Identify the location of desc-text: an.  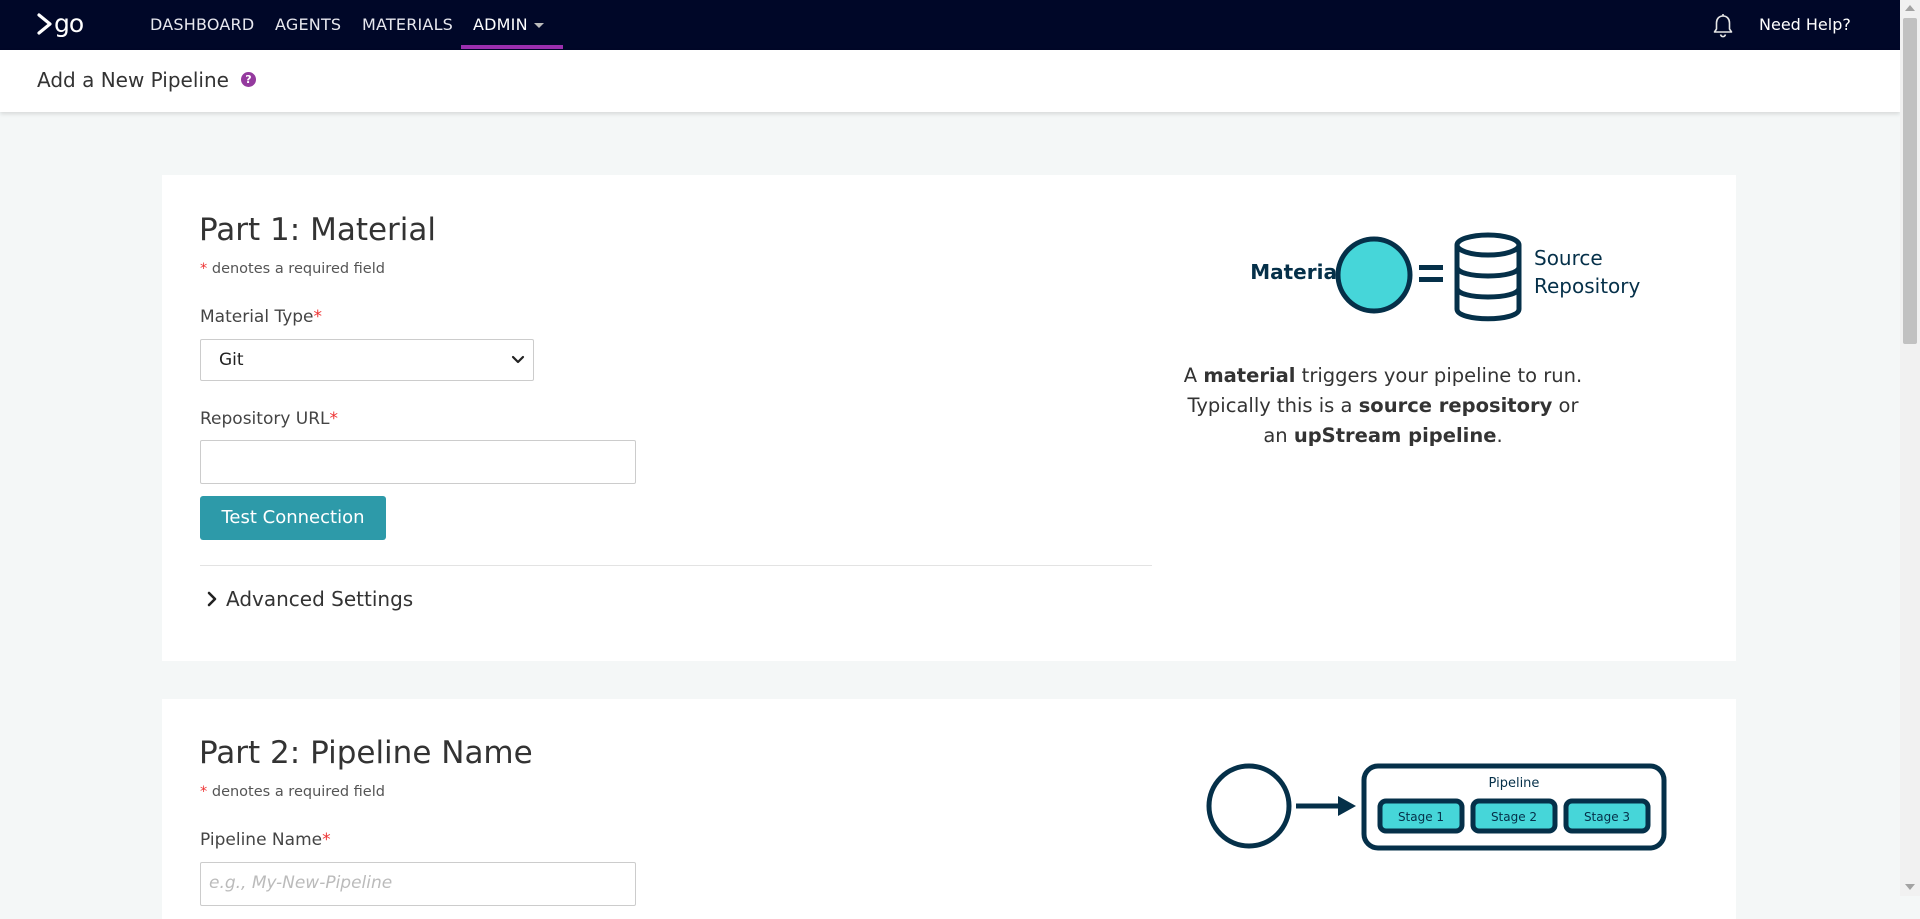
(1278, 435).